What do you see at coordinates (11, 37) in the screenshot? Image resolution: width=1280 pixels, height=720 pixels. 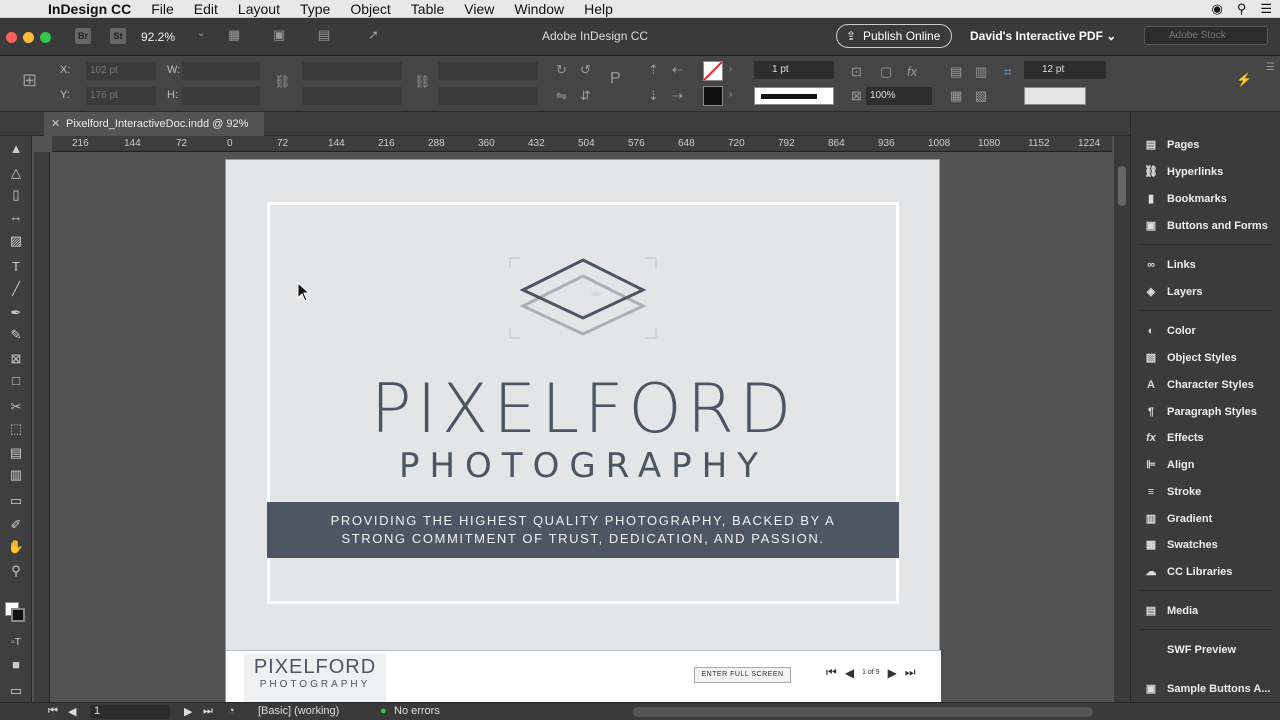 I see `close-window-icon` at bounding box center [11, 37].